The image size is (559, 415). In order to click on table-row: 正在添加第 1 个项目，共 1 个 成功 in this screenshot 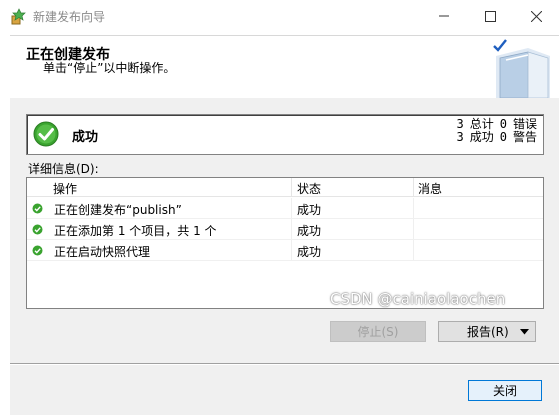, I will do `click(285, 229)`.